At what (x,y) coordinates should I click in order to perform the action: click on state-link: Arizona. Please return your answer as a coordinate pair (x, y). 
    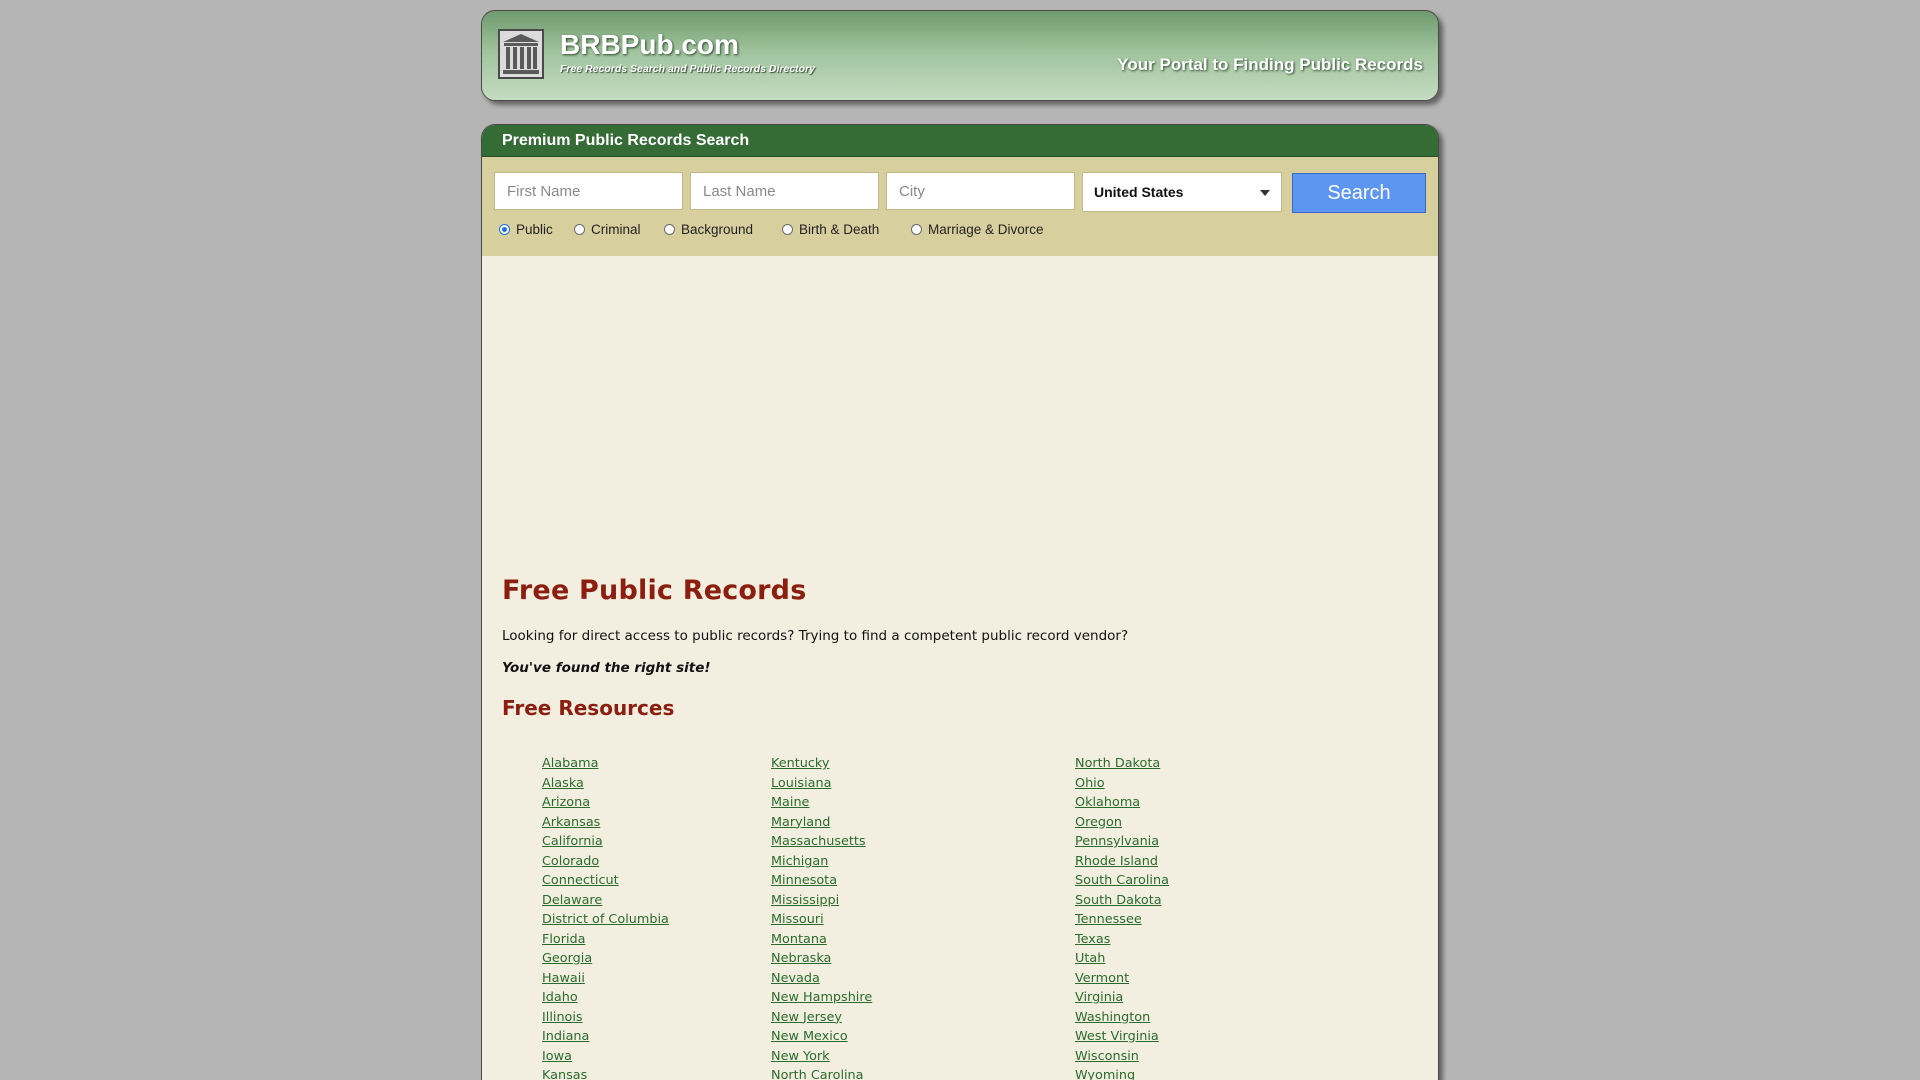
    Looking at the image, I should click on (605, 803).